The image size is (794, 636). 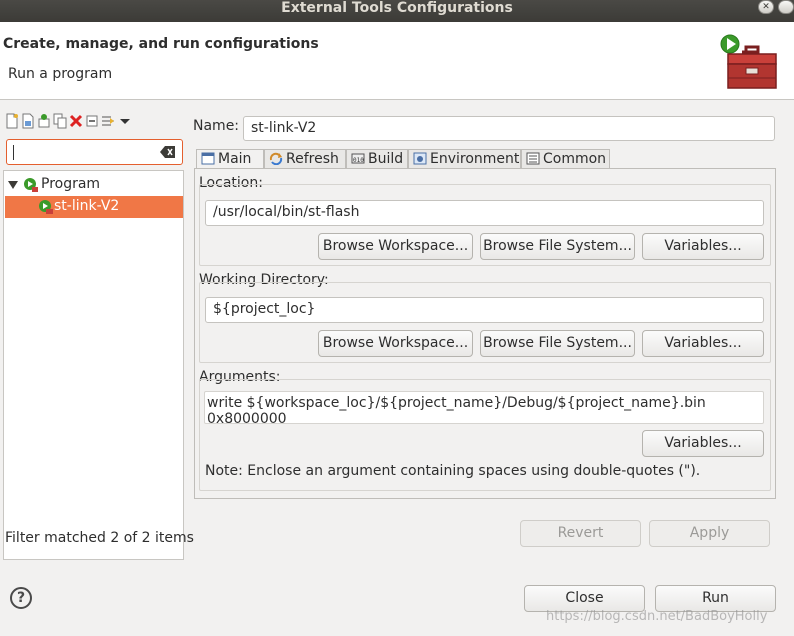 I want to click on header-title: Create, manage, and run configurations, so click(x=161, y=44).